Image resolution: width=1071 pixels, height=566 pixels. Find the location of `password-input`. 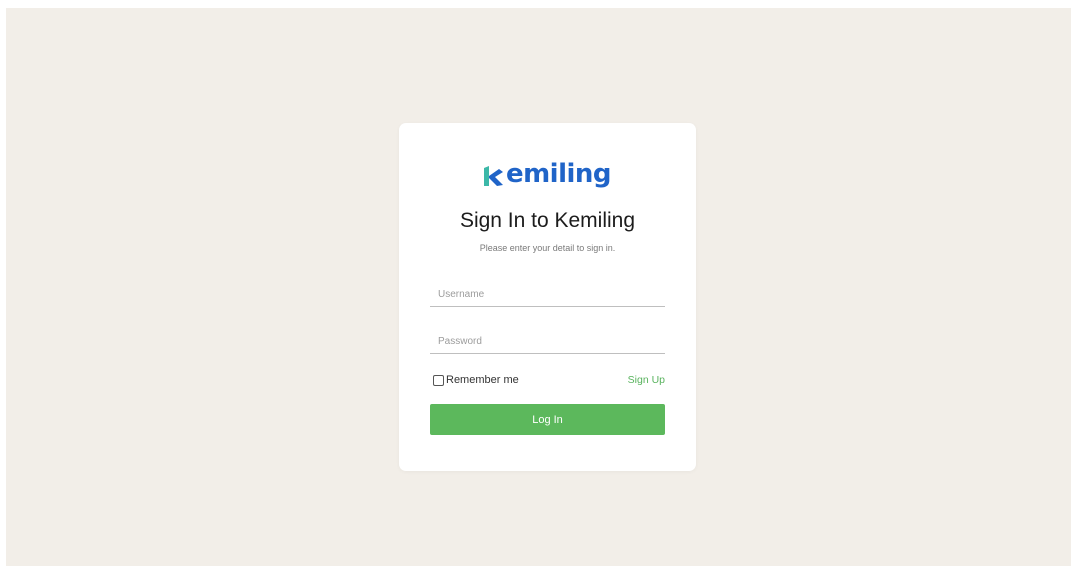

password-input is located at coordinates (547, 341).